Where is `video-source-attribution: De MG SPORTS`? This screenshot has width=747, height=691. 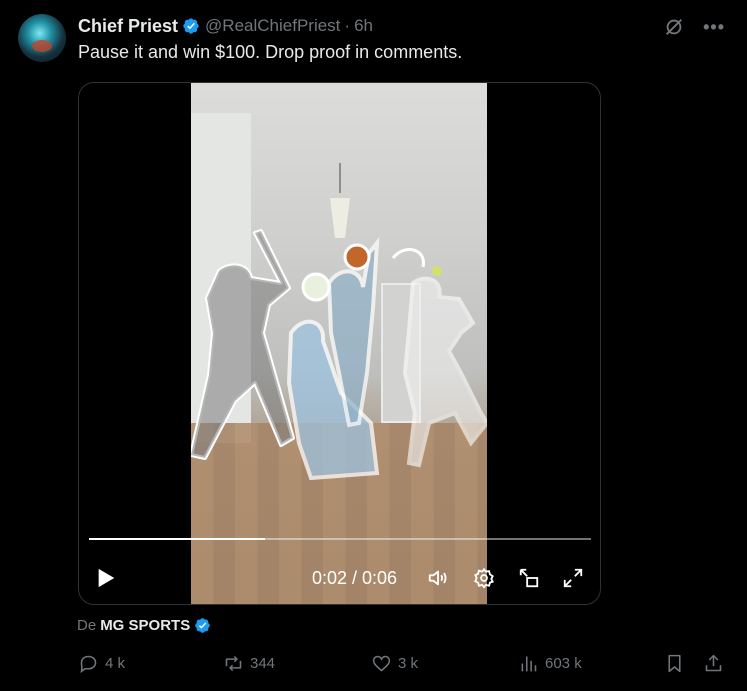 video-source-attribution: De MG SPORTS is located at coordinates (144, 625).